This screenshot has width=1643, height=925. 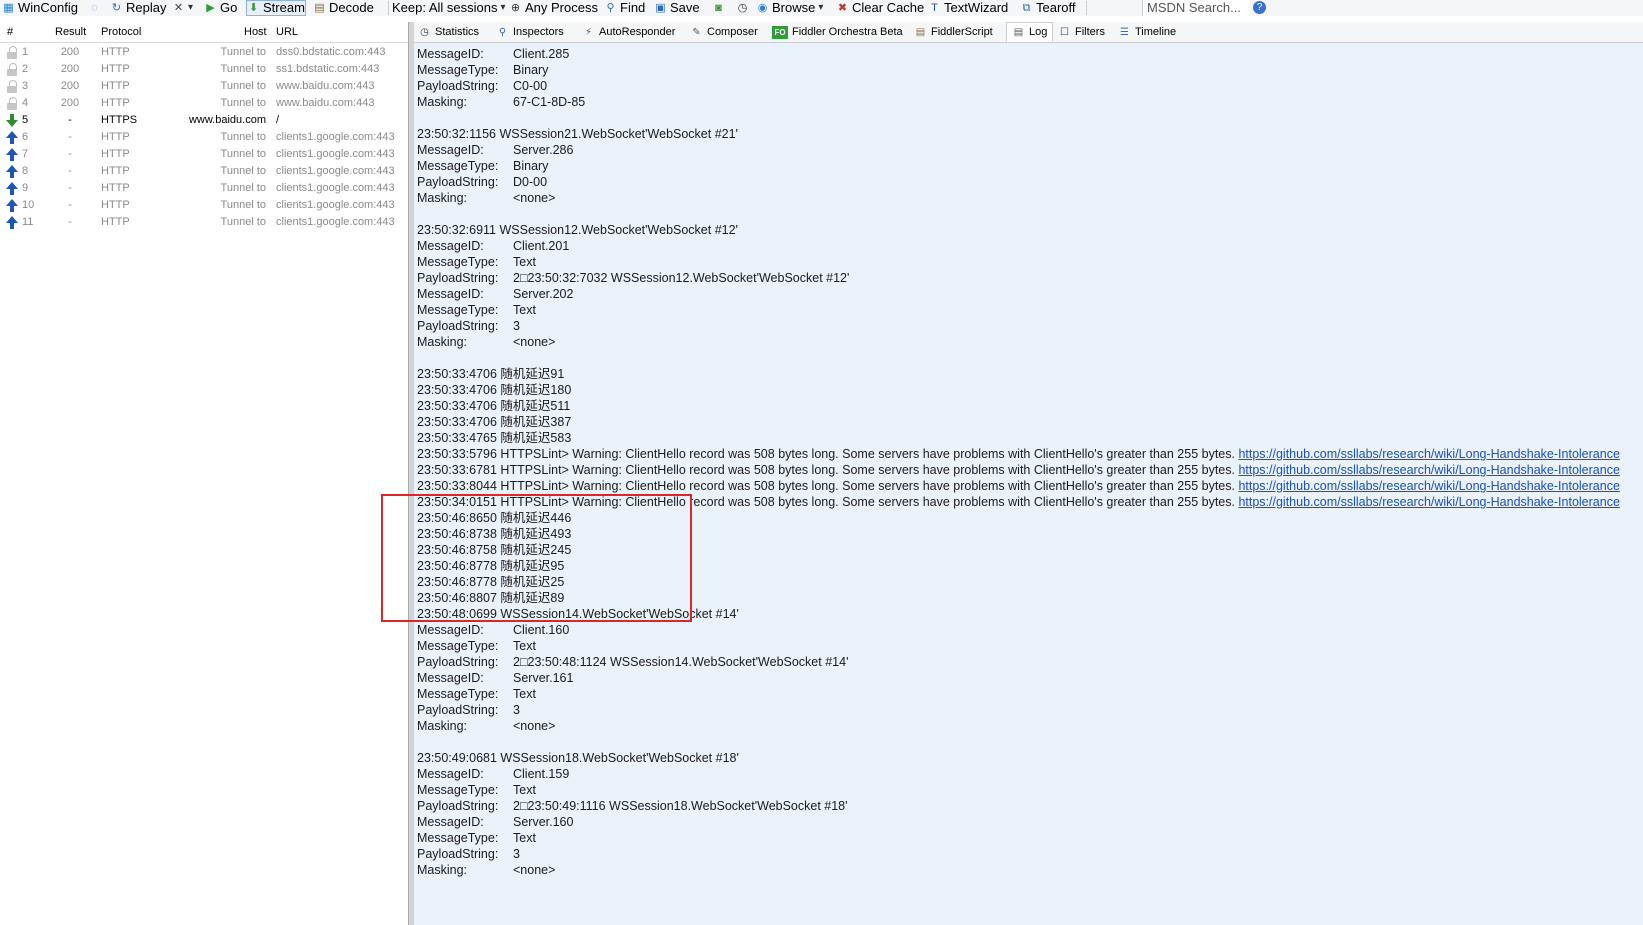 What do you see at coordinates (1081, 32) in the screenshot?
I see `tab-filters: ☐ Filters` at bounding box center [1081, 32].